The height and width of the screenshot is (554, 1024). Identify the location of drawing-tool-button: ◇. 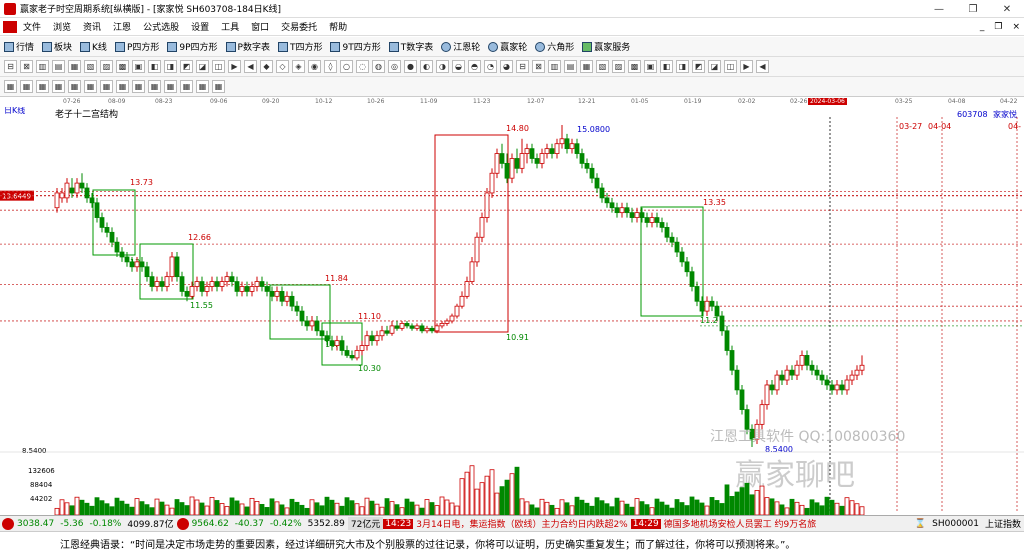
(282, 66).